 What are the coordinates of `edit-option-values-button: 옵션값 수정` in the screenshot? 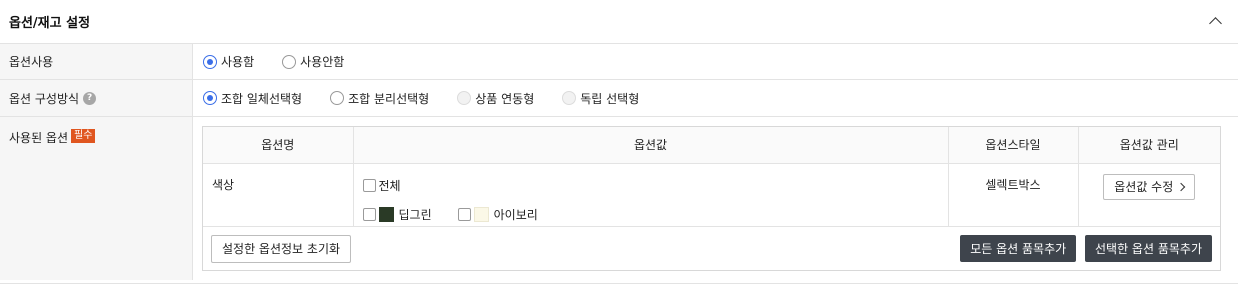 It's located at (1149, 186).